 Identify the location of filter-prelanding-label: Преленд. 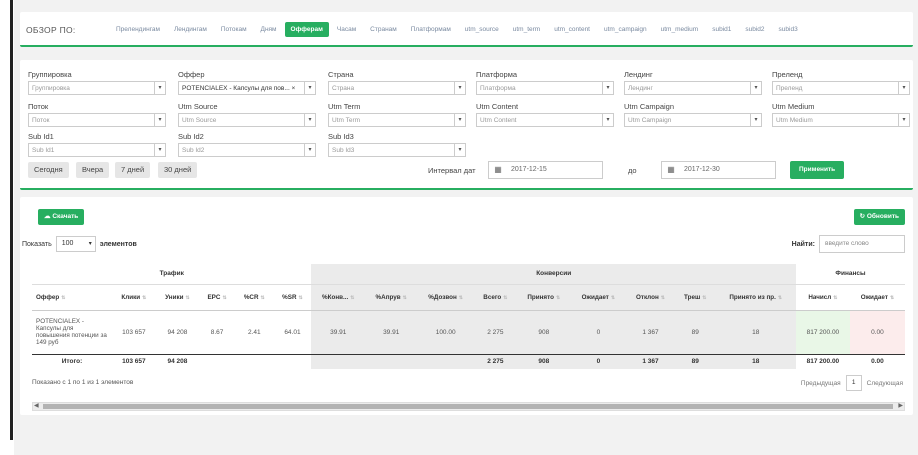
(787, 74).